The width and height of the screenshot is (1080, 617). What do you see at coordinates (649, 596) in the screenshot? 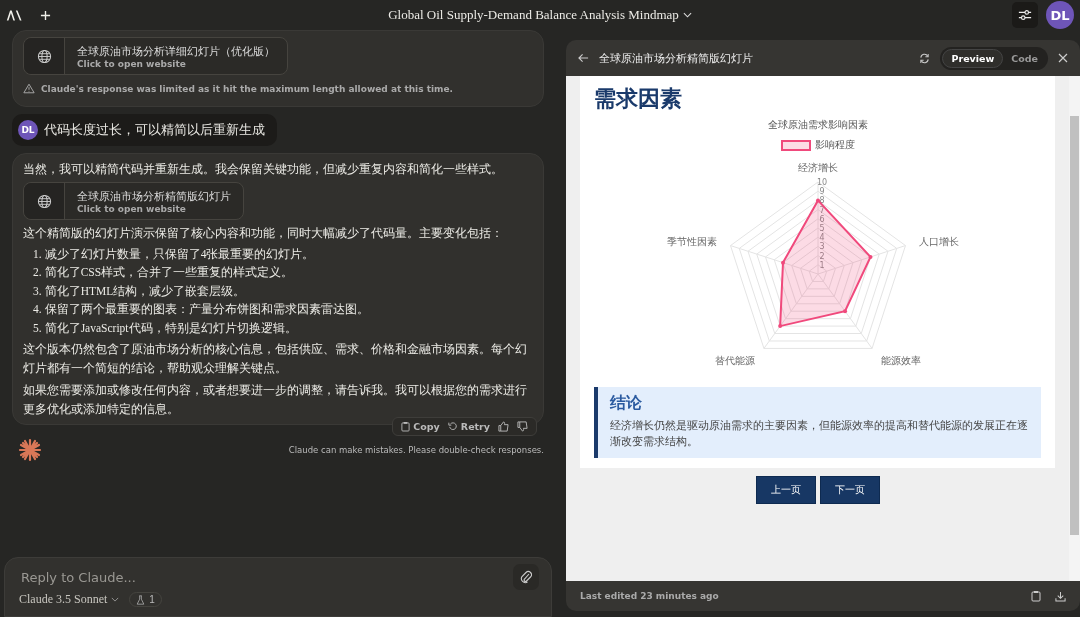
I see `last-edited-text: Last edited 23 minutes ago` at bounding box center [649, 596].